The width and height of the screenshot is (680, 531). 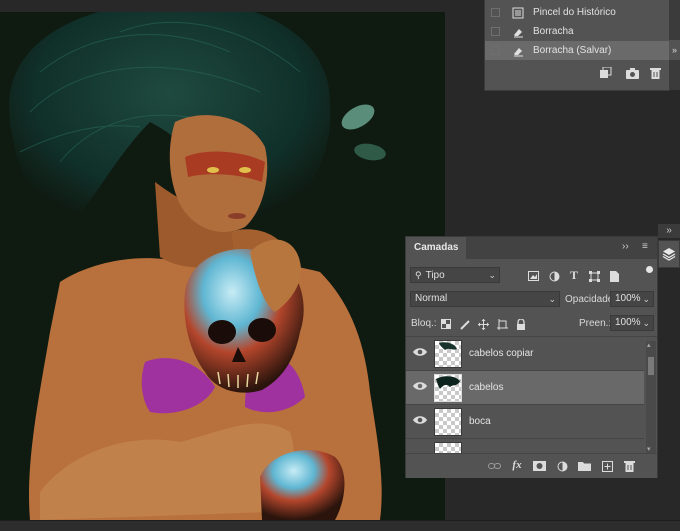 What do you see at coordinates (340, 525) in the screenshot?
I see `status-bar` at bounding box center [340, 525].